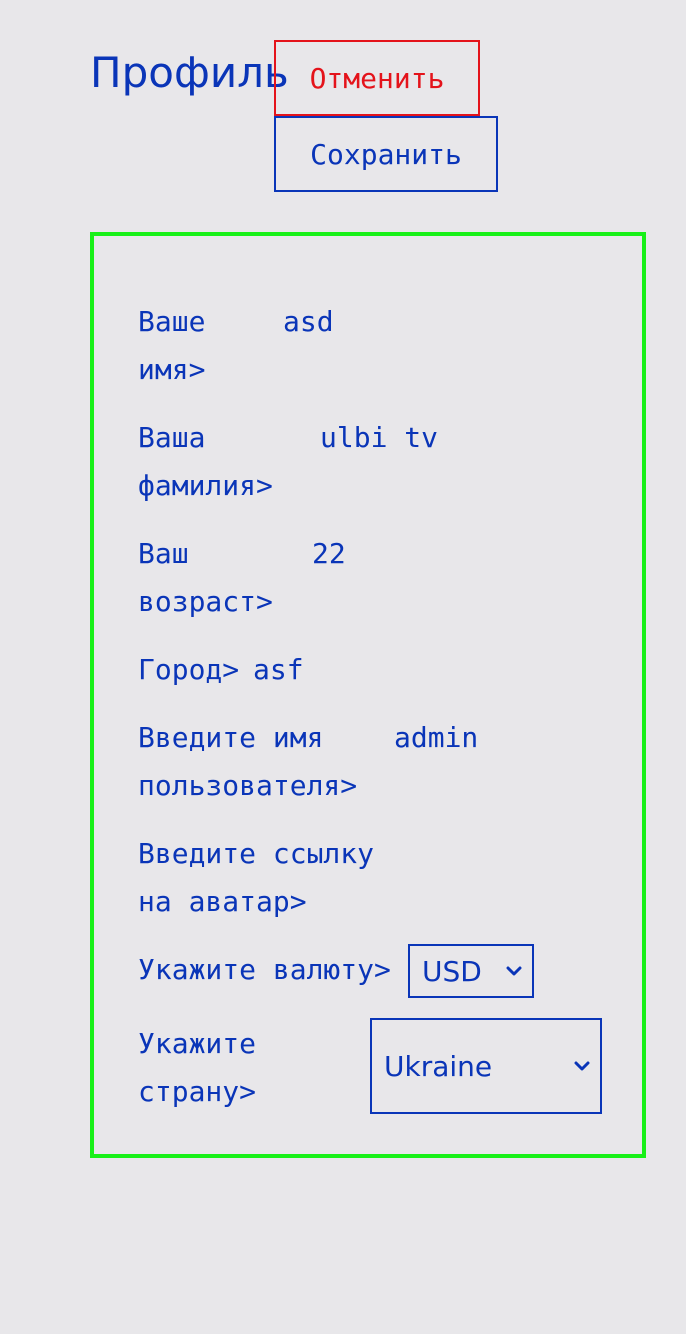  I want to click on age-label: Ваш возраст>, so click(205, 577).